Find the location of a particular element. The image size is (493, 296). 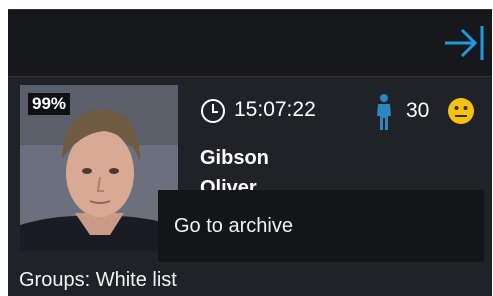

tooltip-text: Go to archive is located at coordinates (233, 226).